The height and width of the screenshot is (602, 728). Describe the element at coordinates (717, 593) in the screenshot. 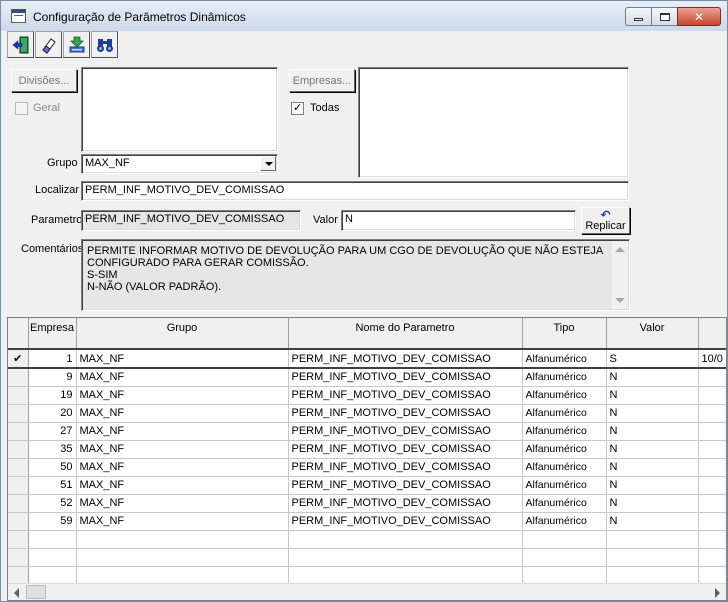

I see `scroll-right-icon` at that location.